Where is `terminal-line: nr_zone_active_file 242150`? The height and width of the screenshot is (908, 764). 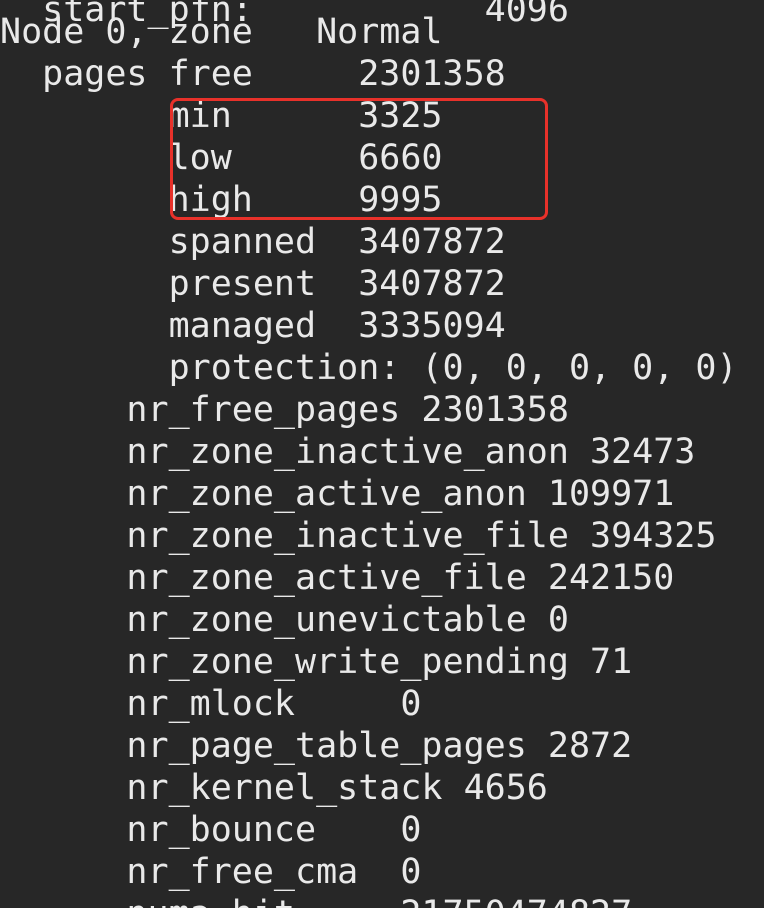
terminal-line: nr_zone_active_file 242150 is located at coordinates (337, 578).